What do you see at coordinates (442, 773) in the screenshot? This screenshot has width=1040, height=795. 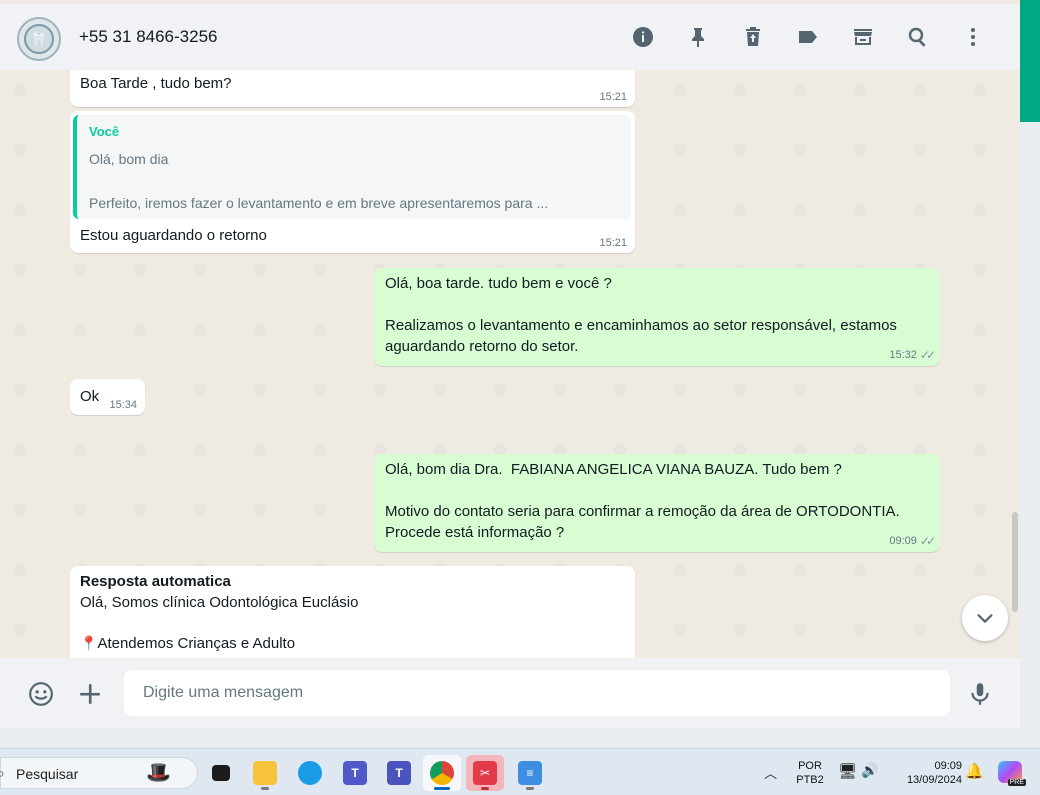 I see `chrome-icon` at bounding box center [442, 773].